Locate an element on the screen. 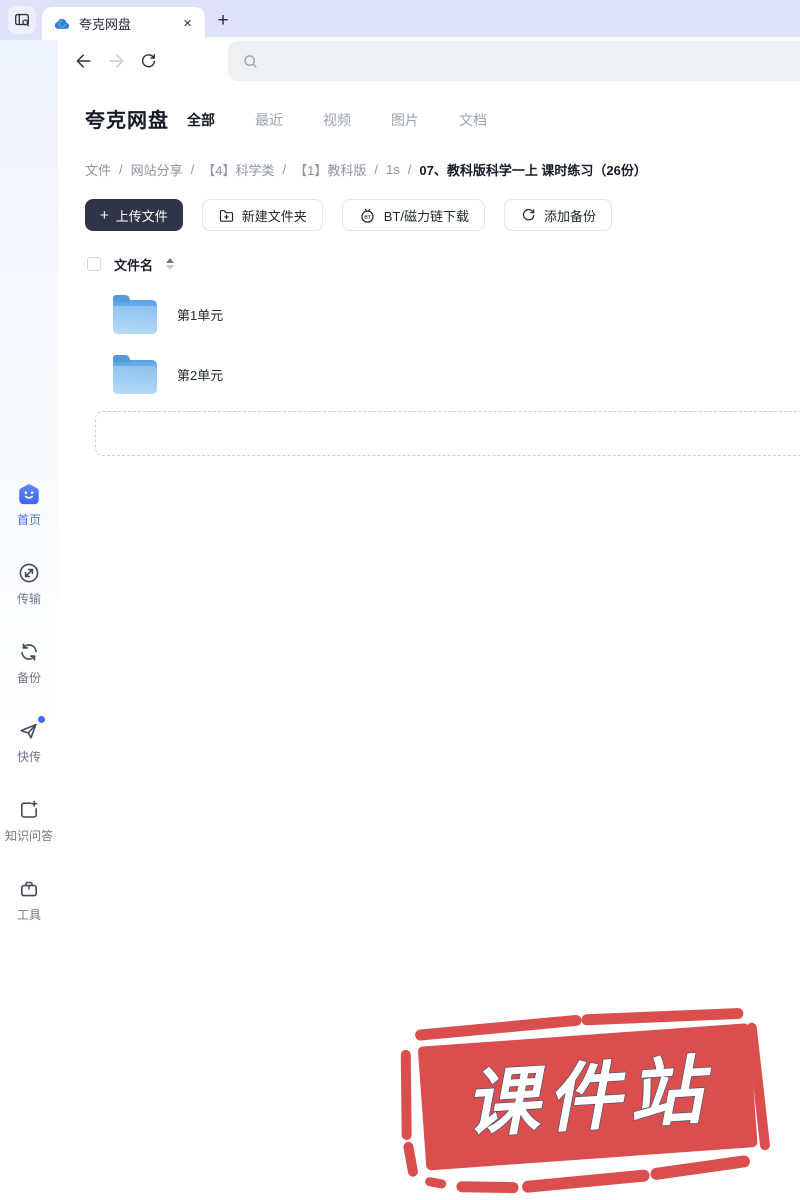 This screenshot has height=1200, width=800. sidebar-item-backup: 备份 is located at coordinates (29, 662).